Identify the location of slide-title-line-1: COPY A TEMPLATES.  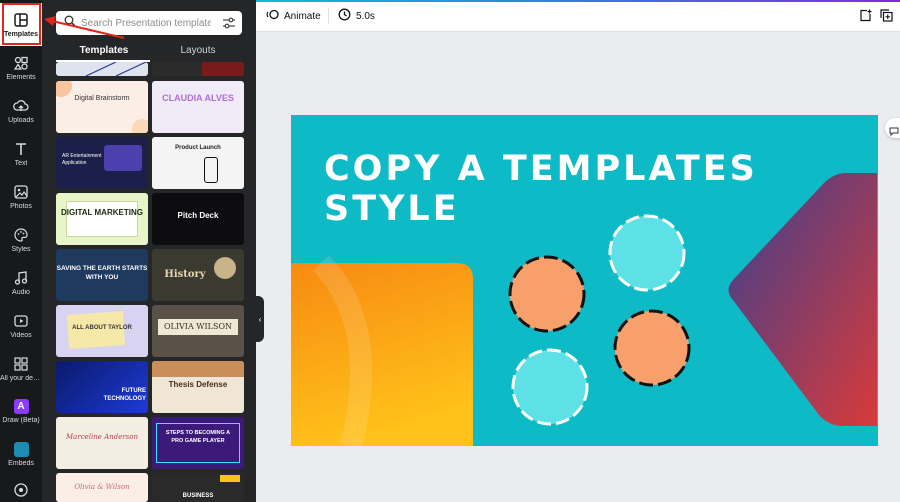
(541, 169).